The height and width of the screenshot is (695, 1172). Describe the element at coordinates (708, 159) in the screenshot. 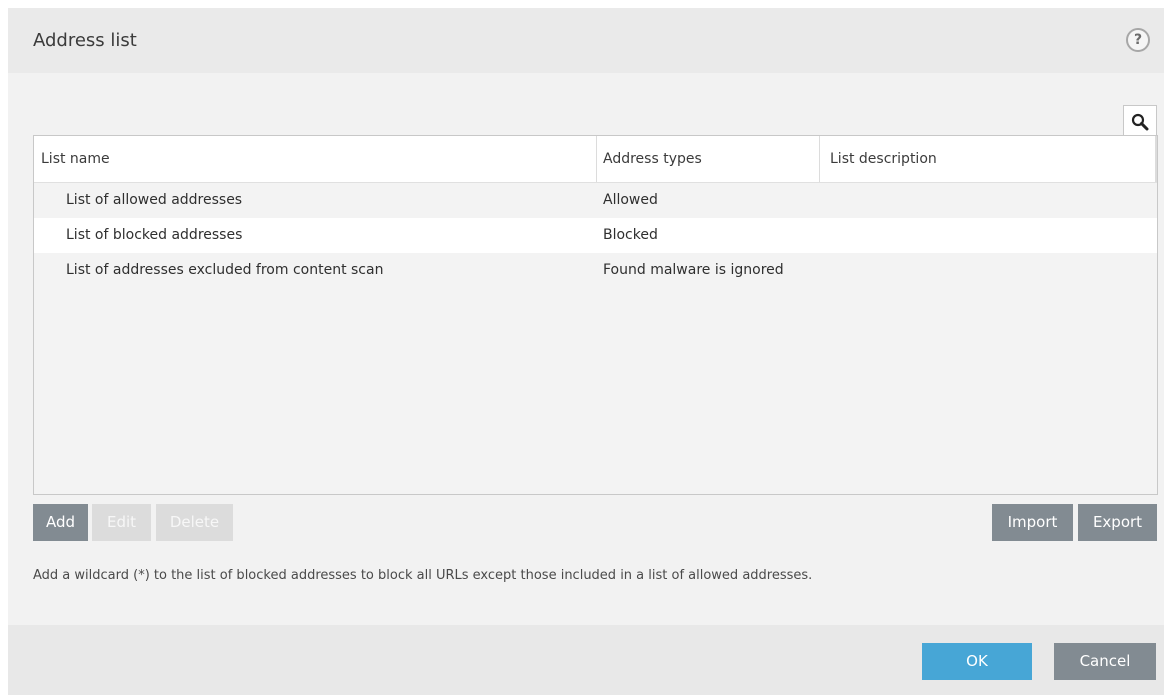

I see `column-header-address-types: Address types` at that location.